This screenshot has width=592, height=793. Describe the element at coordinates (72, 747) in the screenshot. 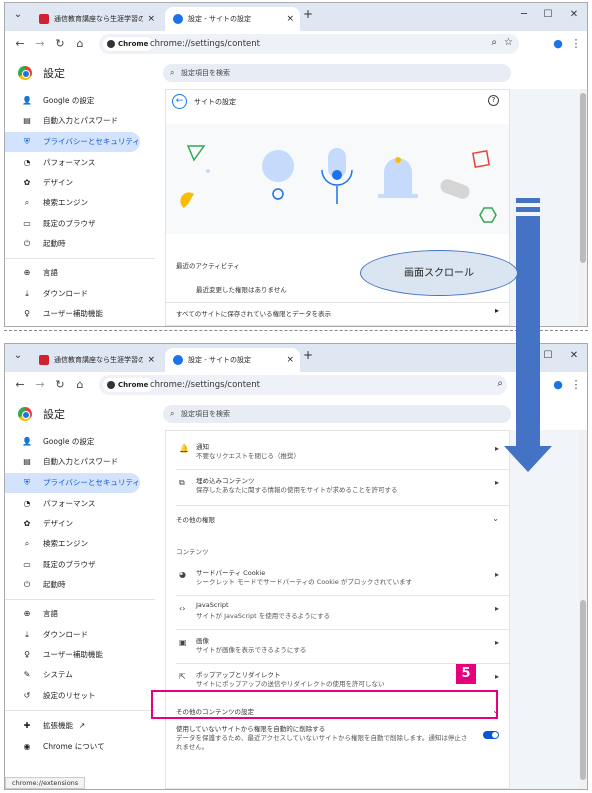

I see `sidebar-item-about: ◉ Chrome について` at that location.